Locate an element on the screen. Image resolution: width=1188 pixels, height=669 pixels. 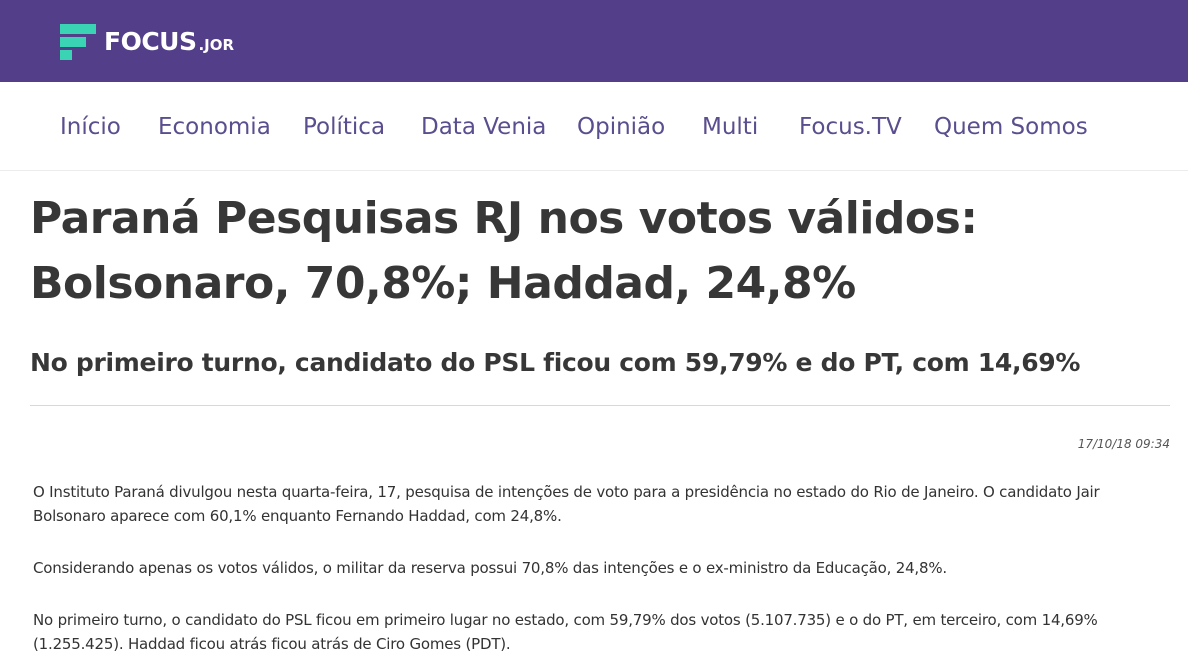
nav-item-economia: Economia is located at coordinates (214, 127).